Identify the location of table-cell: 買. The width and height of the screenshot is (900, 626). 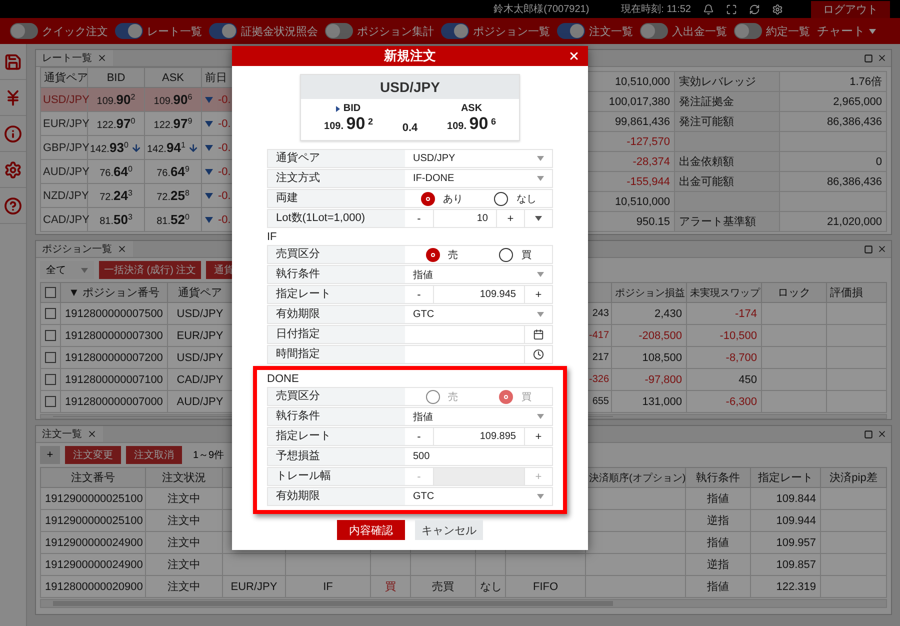
(390, 587).